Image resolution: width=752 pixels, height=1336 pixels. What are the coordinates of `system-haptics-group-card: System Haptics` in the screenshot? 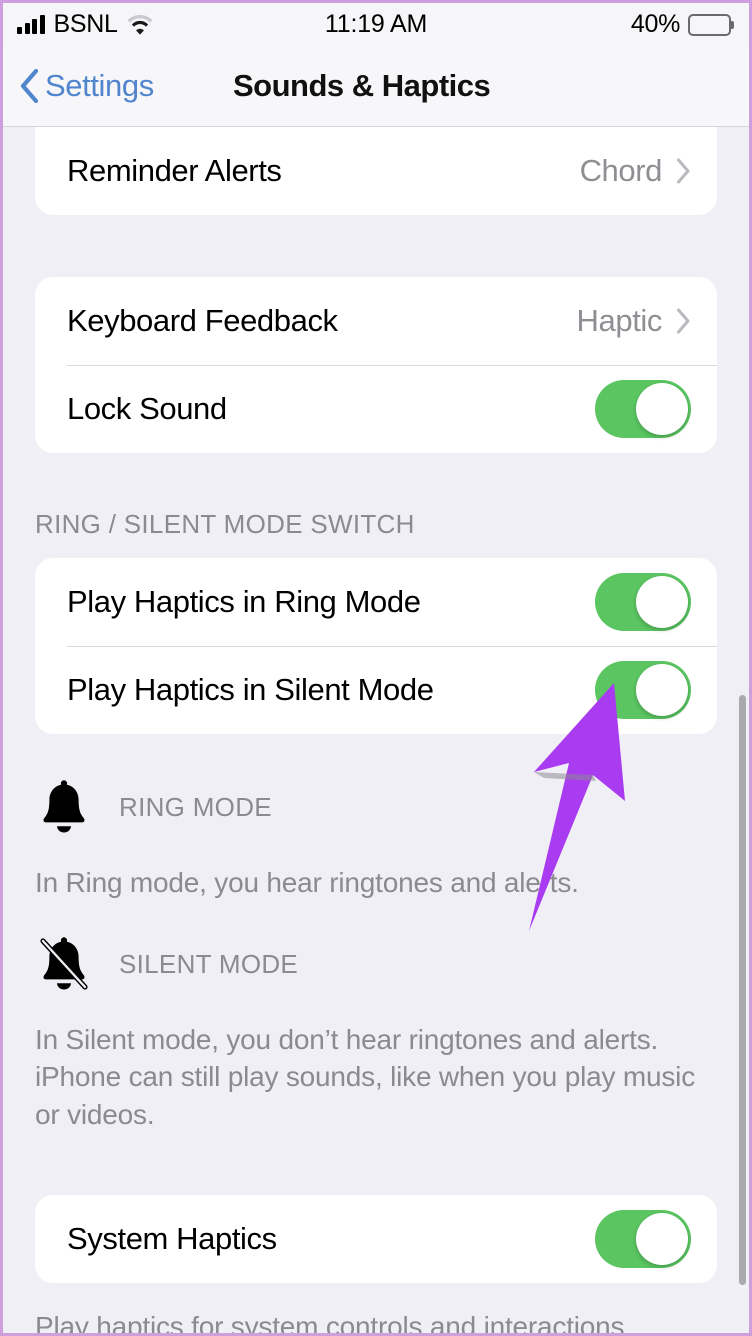 It's located at (376, 1238).